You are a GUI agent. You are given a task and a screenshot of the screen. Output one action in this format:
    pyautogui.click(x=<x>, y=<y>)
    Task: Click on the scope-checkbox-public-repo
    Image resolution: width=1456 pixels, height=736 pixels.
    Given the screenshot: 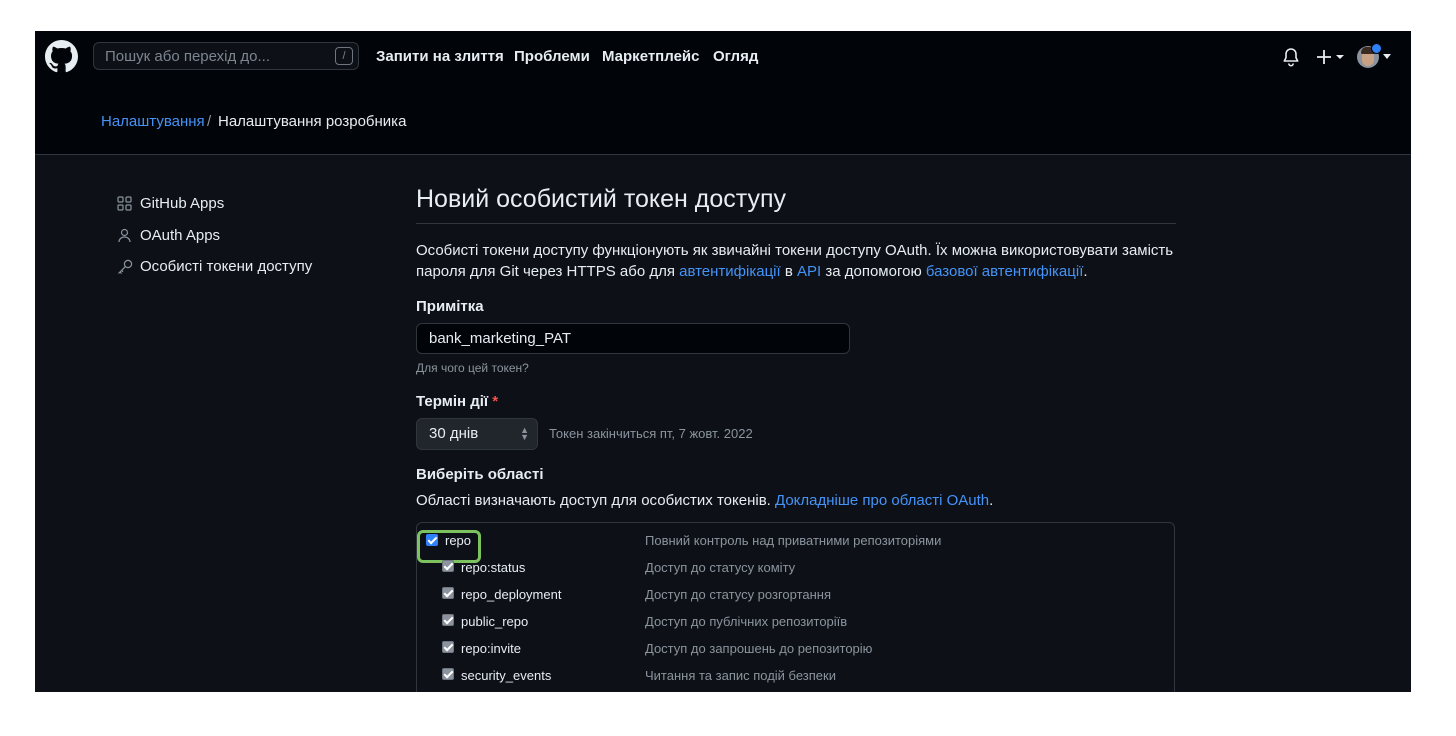 What is the action you would take?
    pyautogui.click(x=448, y=620)
    